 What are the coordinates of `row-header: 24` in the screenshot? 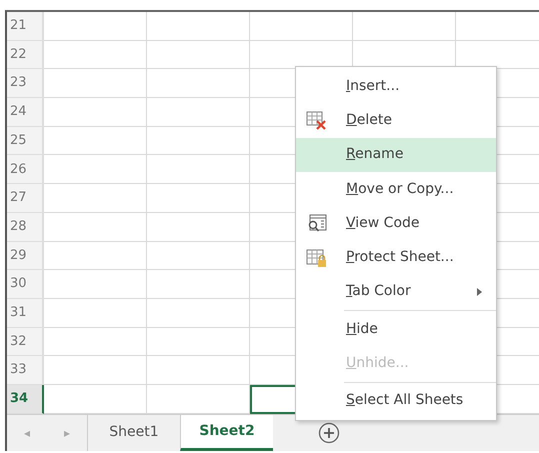 It's located at (25, 112).